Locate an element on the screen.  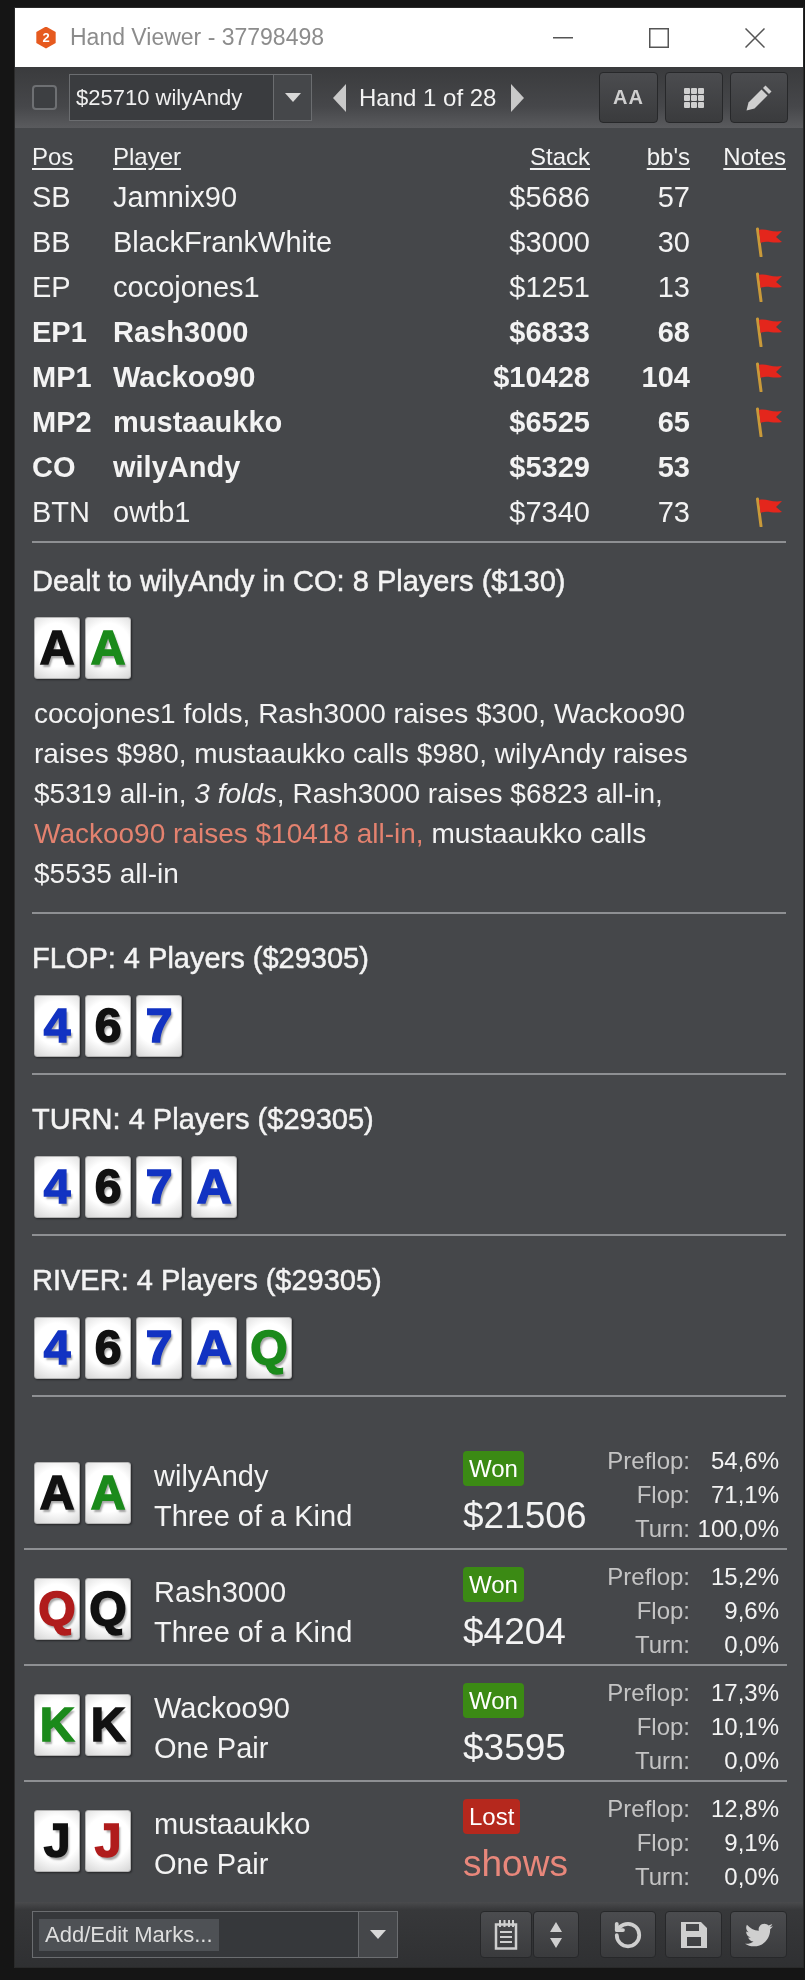
stack-cell-text: $10428 is located at coordinates (541, 377).